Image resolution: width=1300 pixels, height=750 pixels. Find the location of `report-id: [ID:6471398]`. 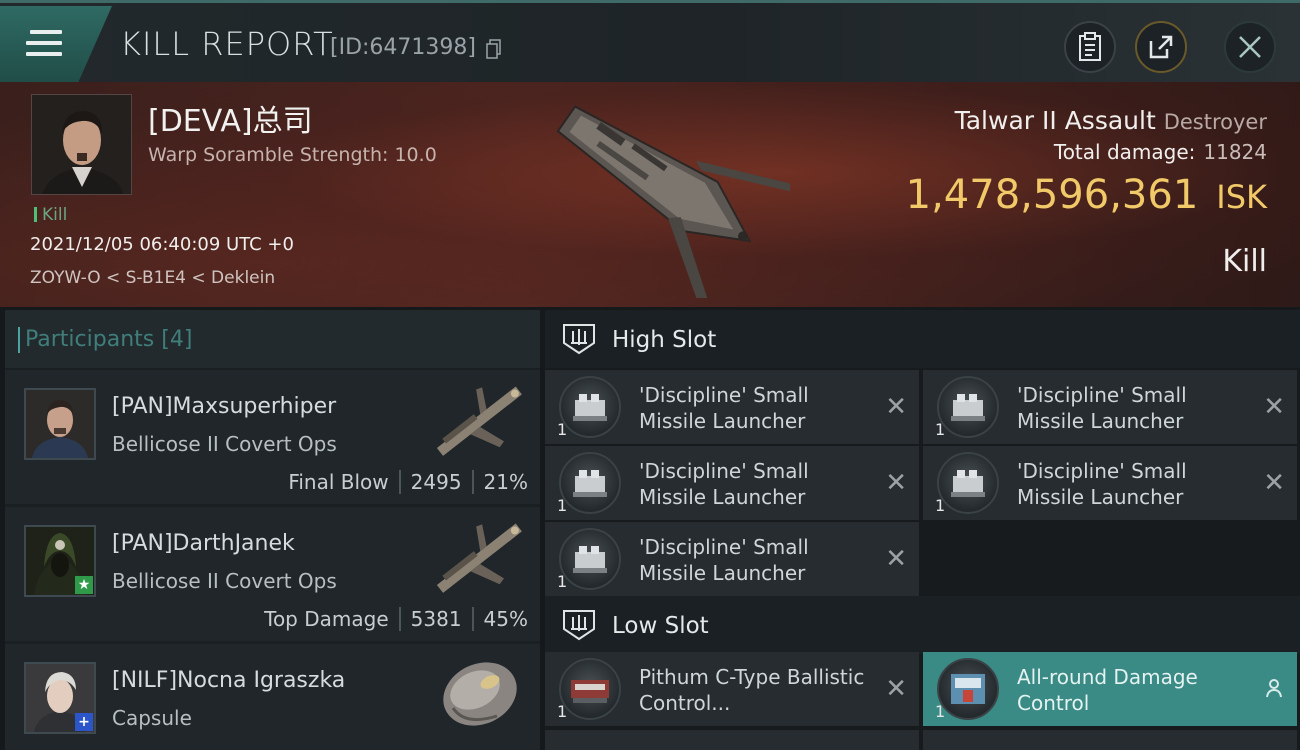

report-id: [ID:6471398] is located at coordinates (403, 47).